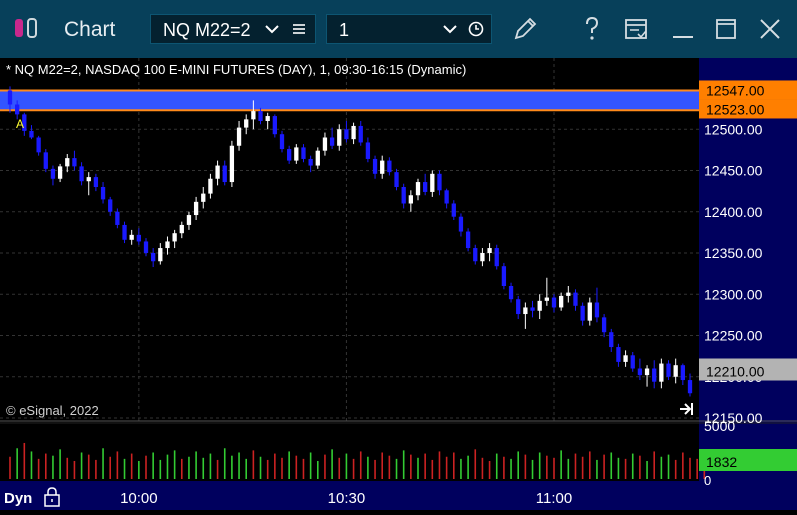 The width and height of the screenshot is (797, 515). What do you see at coordinates (18, 498) in the screenshot?
I see `dynamic-mode-label: Dyn` at bounding box center [18, 498].